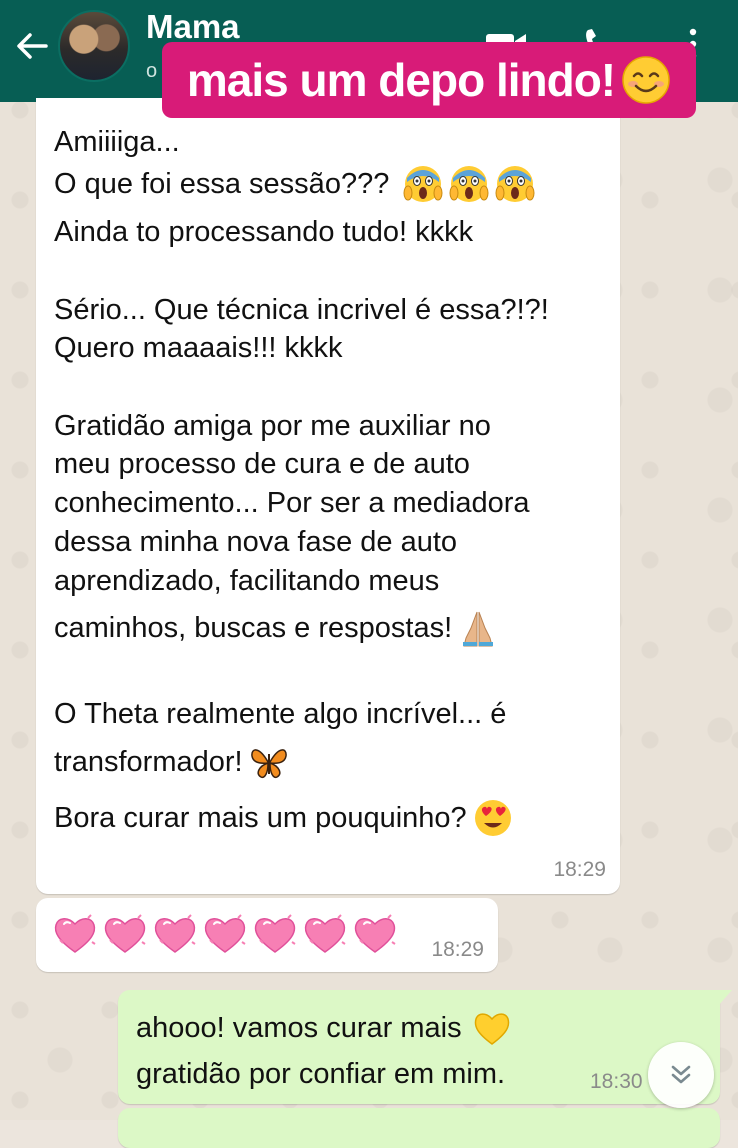 This screenshot has width=738, height=1148. Describe the element at coordinates (148, 761) in the screenshot. I see `message-text: transformador!` at that location.